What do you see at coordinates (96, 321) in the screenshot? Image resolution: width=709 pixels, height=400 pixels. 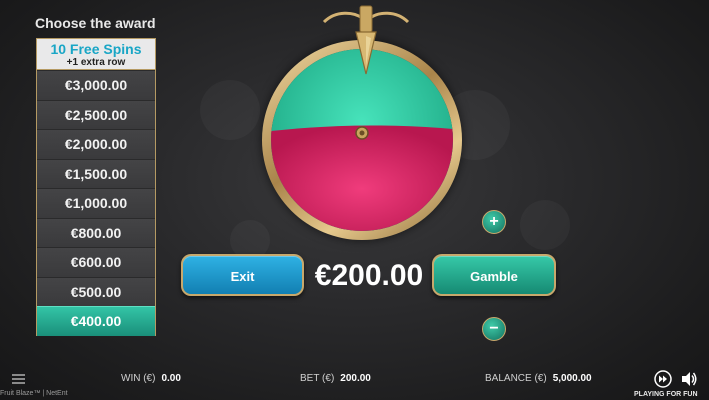 I see `award-row-400-selected: €400.00` at bounding box center [96, 321].